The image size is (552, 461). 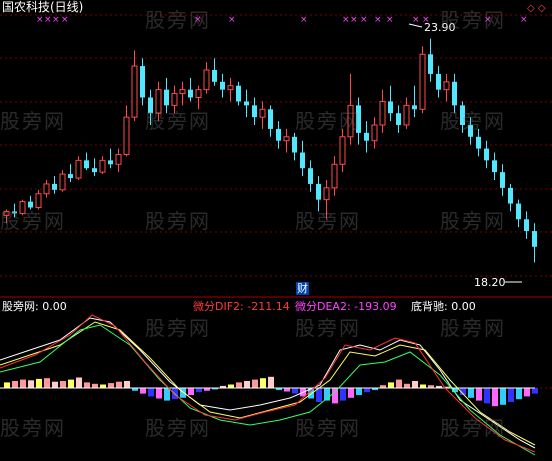 I want to click on indicator-dea-value: 微分DEA2: -193.09, so click(x=346, y=306).